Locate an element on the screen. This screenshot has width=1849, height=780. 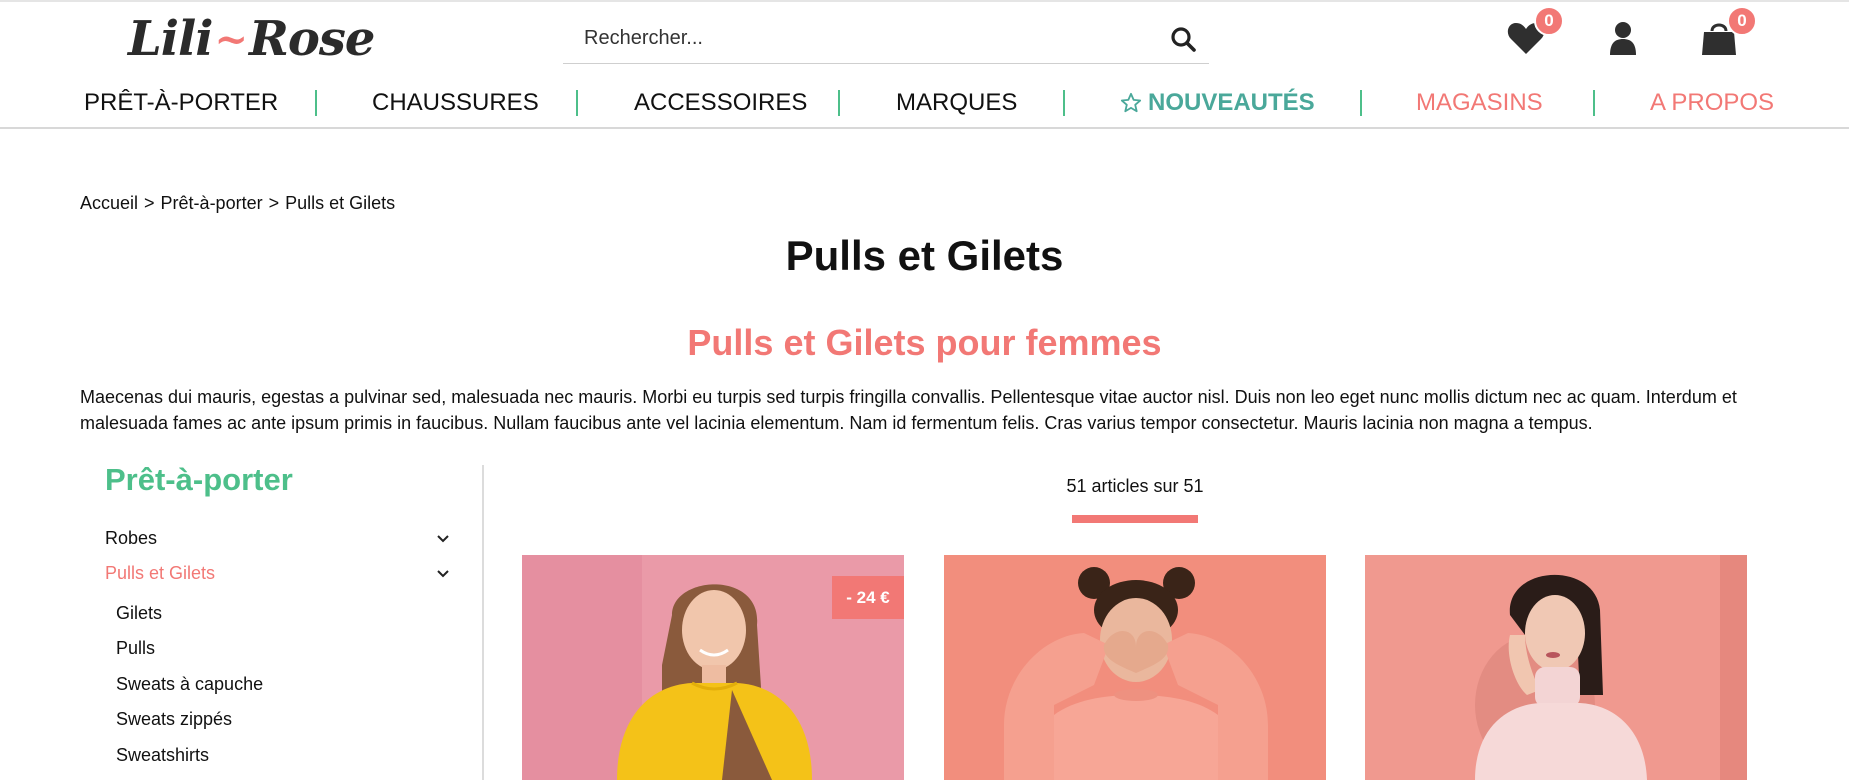
nav-label: MAGASINS is located at coordinates (1479, 102).